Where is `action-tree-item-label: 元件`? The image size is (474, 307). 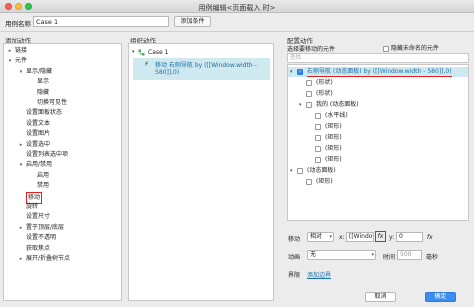
action-tree-item-label: 元件 is located at coordinates (21, 61).